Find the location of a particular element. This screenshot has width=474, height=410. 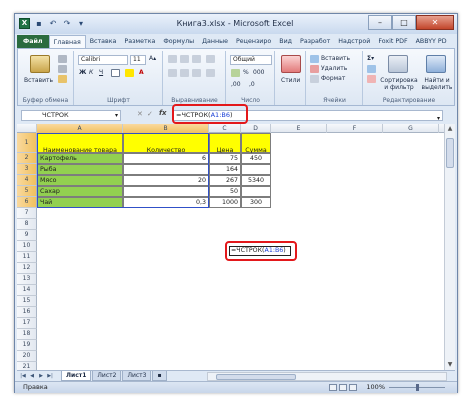

close-button: ✕ is located at coordinates (435, 22).